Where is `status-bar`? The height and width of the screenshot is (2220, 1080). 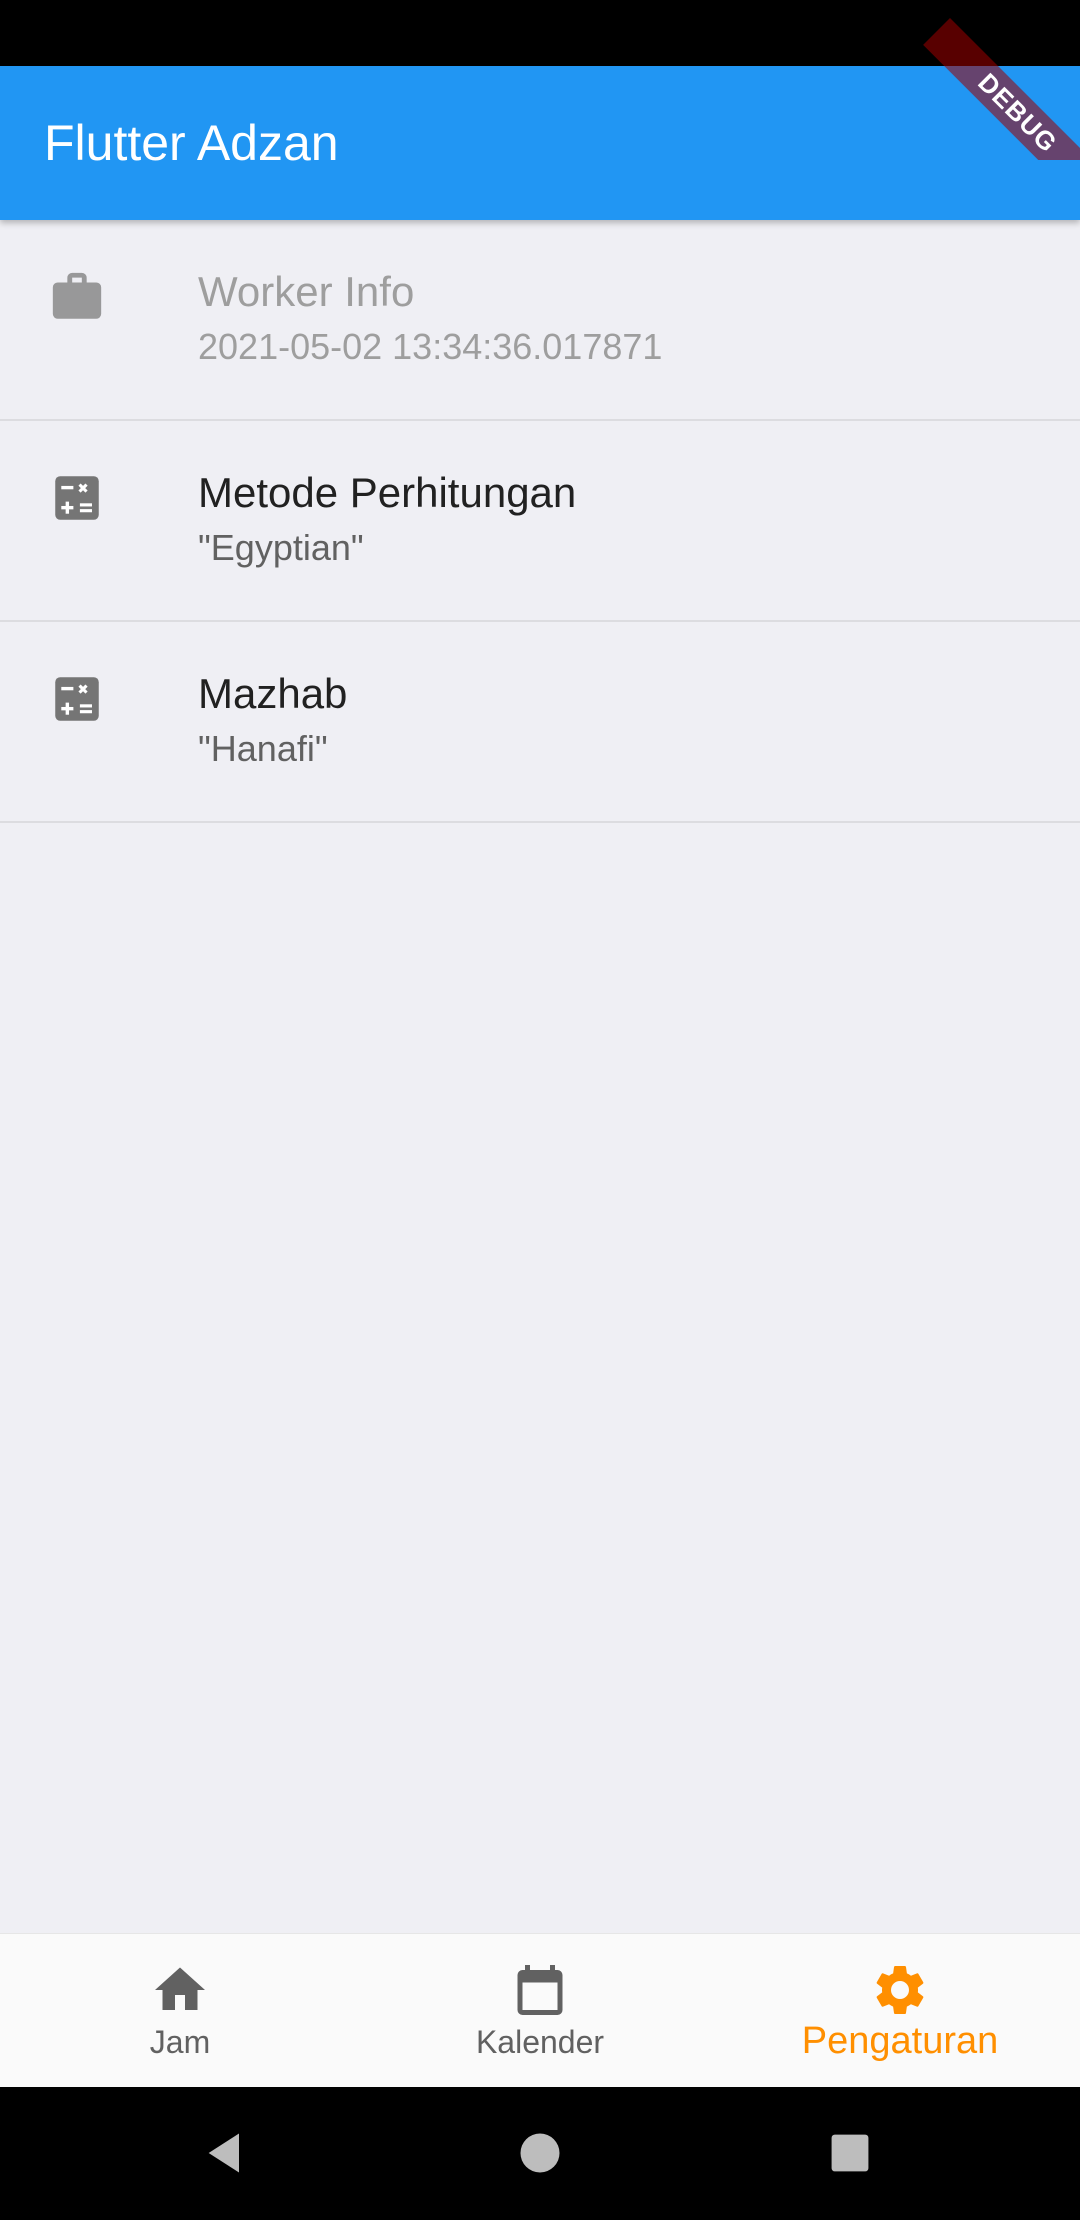
status-bar is located at coordinates (540, 33).